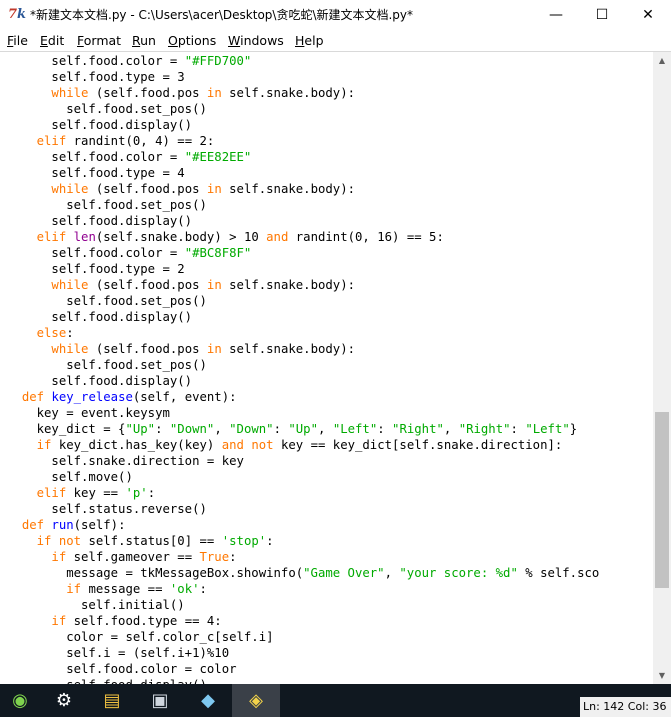 The image size is (671, 717). What do you see at coordinates (99, 41) in the screenshot?
I see `menu-format: Format` at bounding box center [99, 41].